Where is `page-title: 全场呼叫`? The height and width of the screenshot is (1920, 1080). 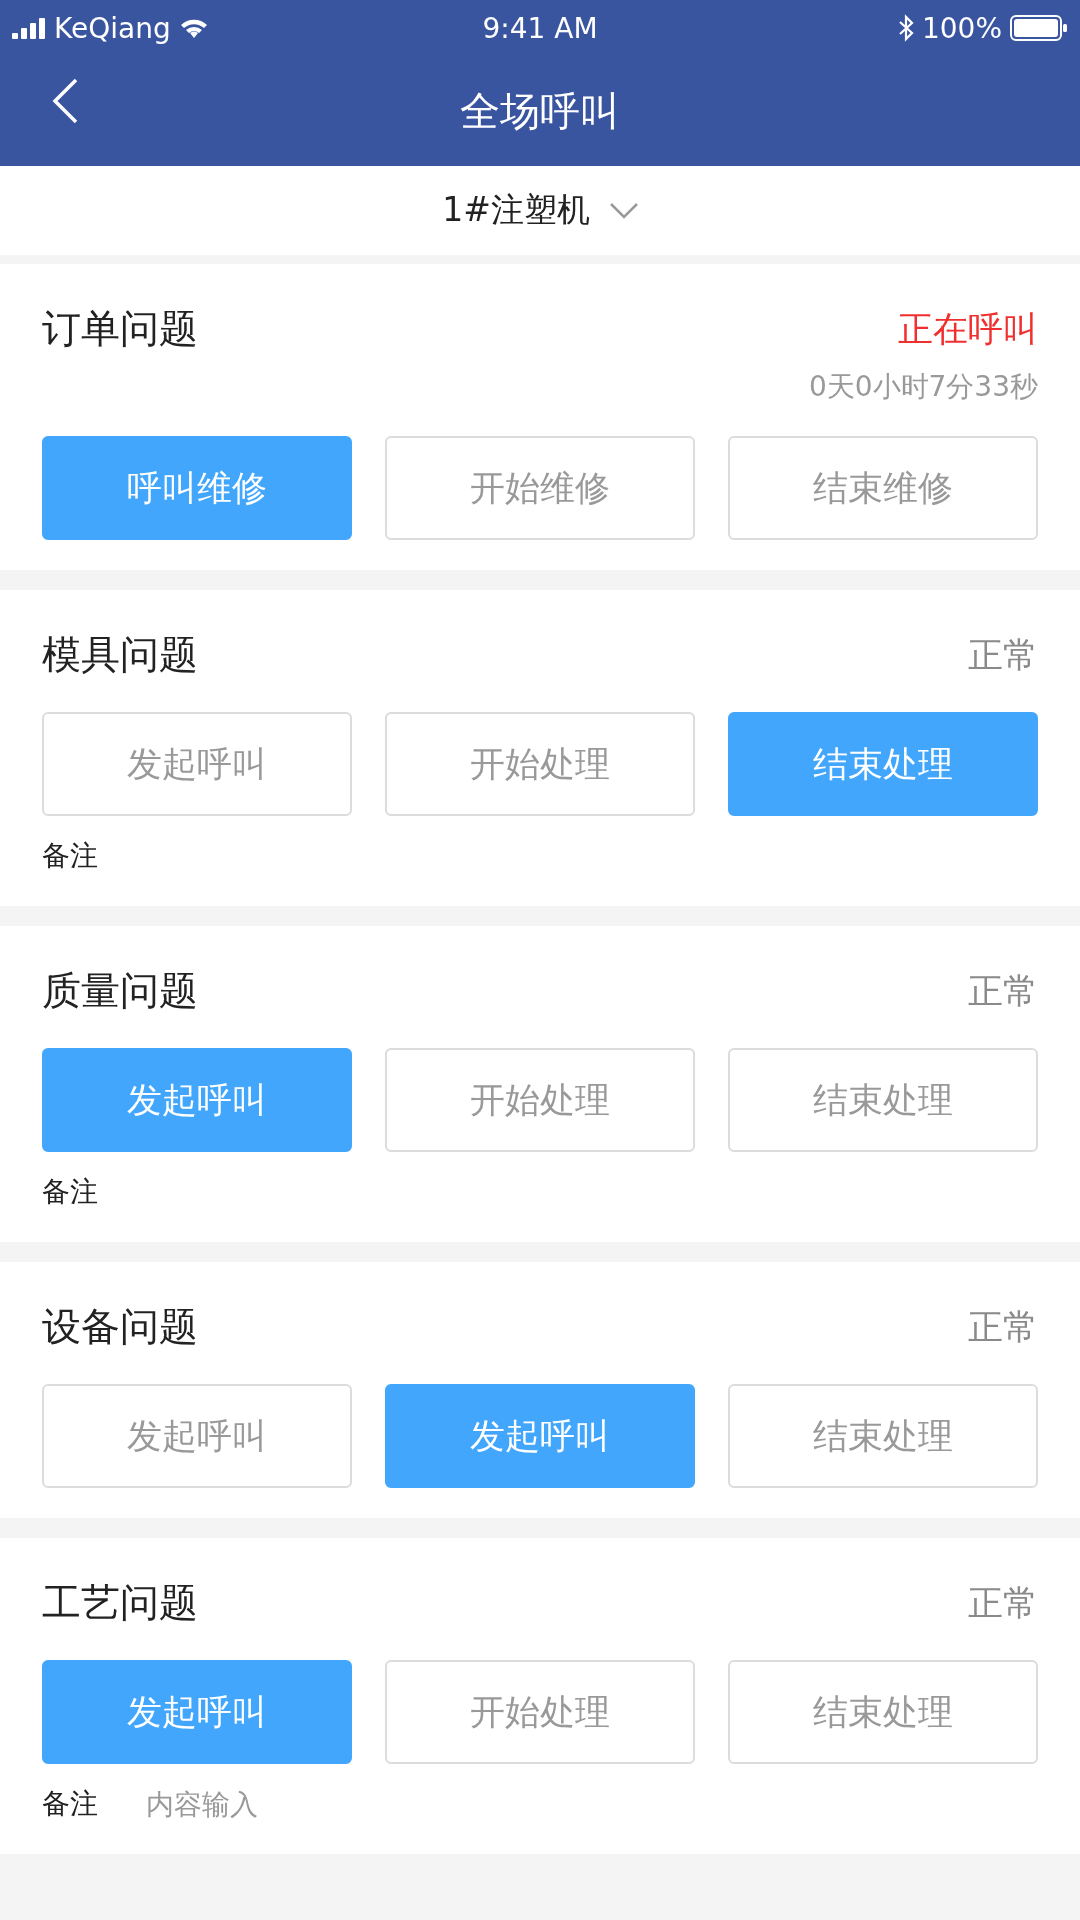 page-title: 全场呼叫 is located at coordinates (540, 111).